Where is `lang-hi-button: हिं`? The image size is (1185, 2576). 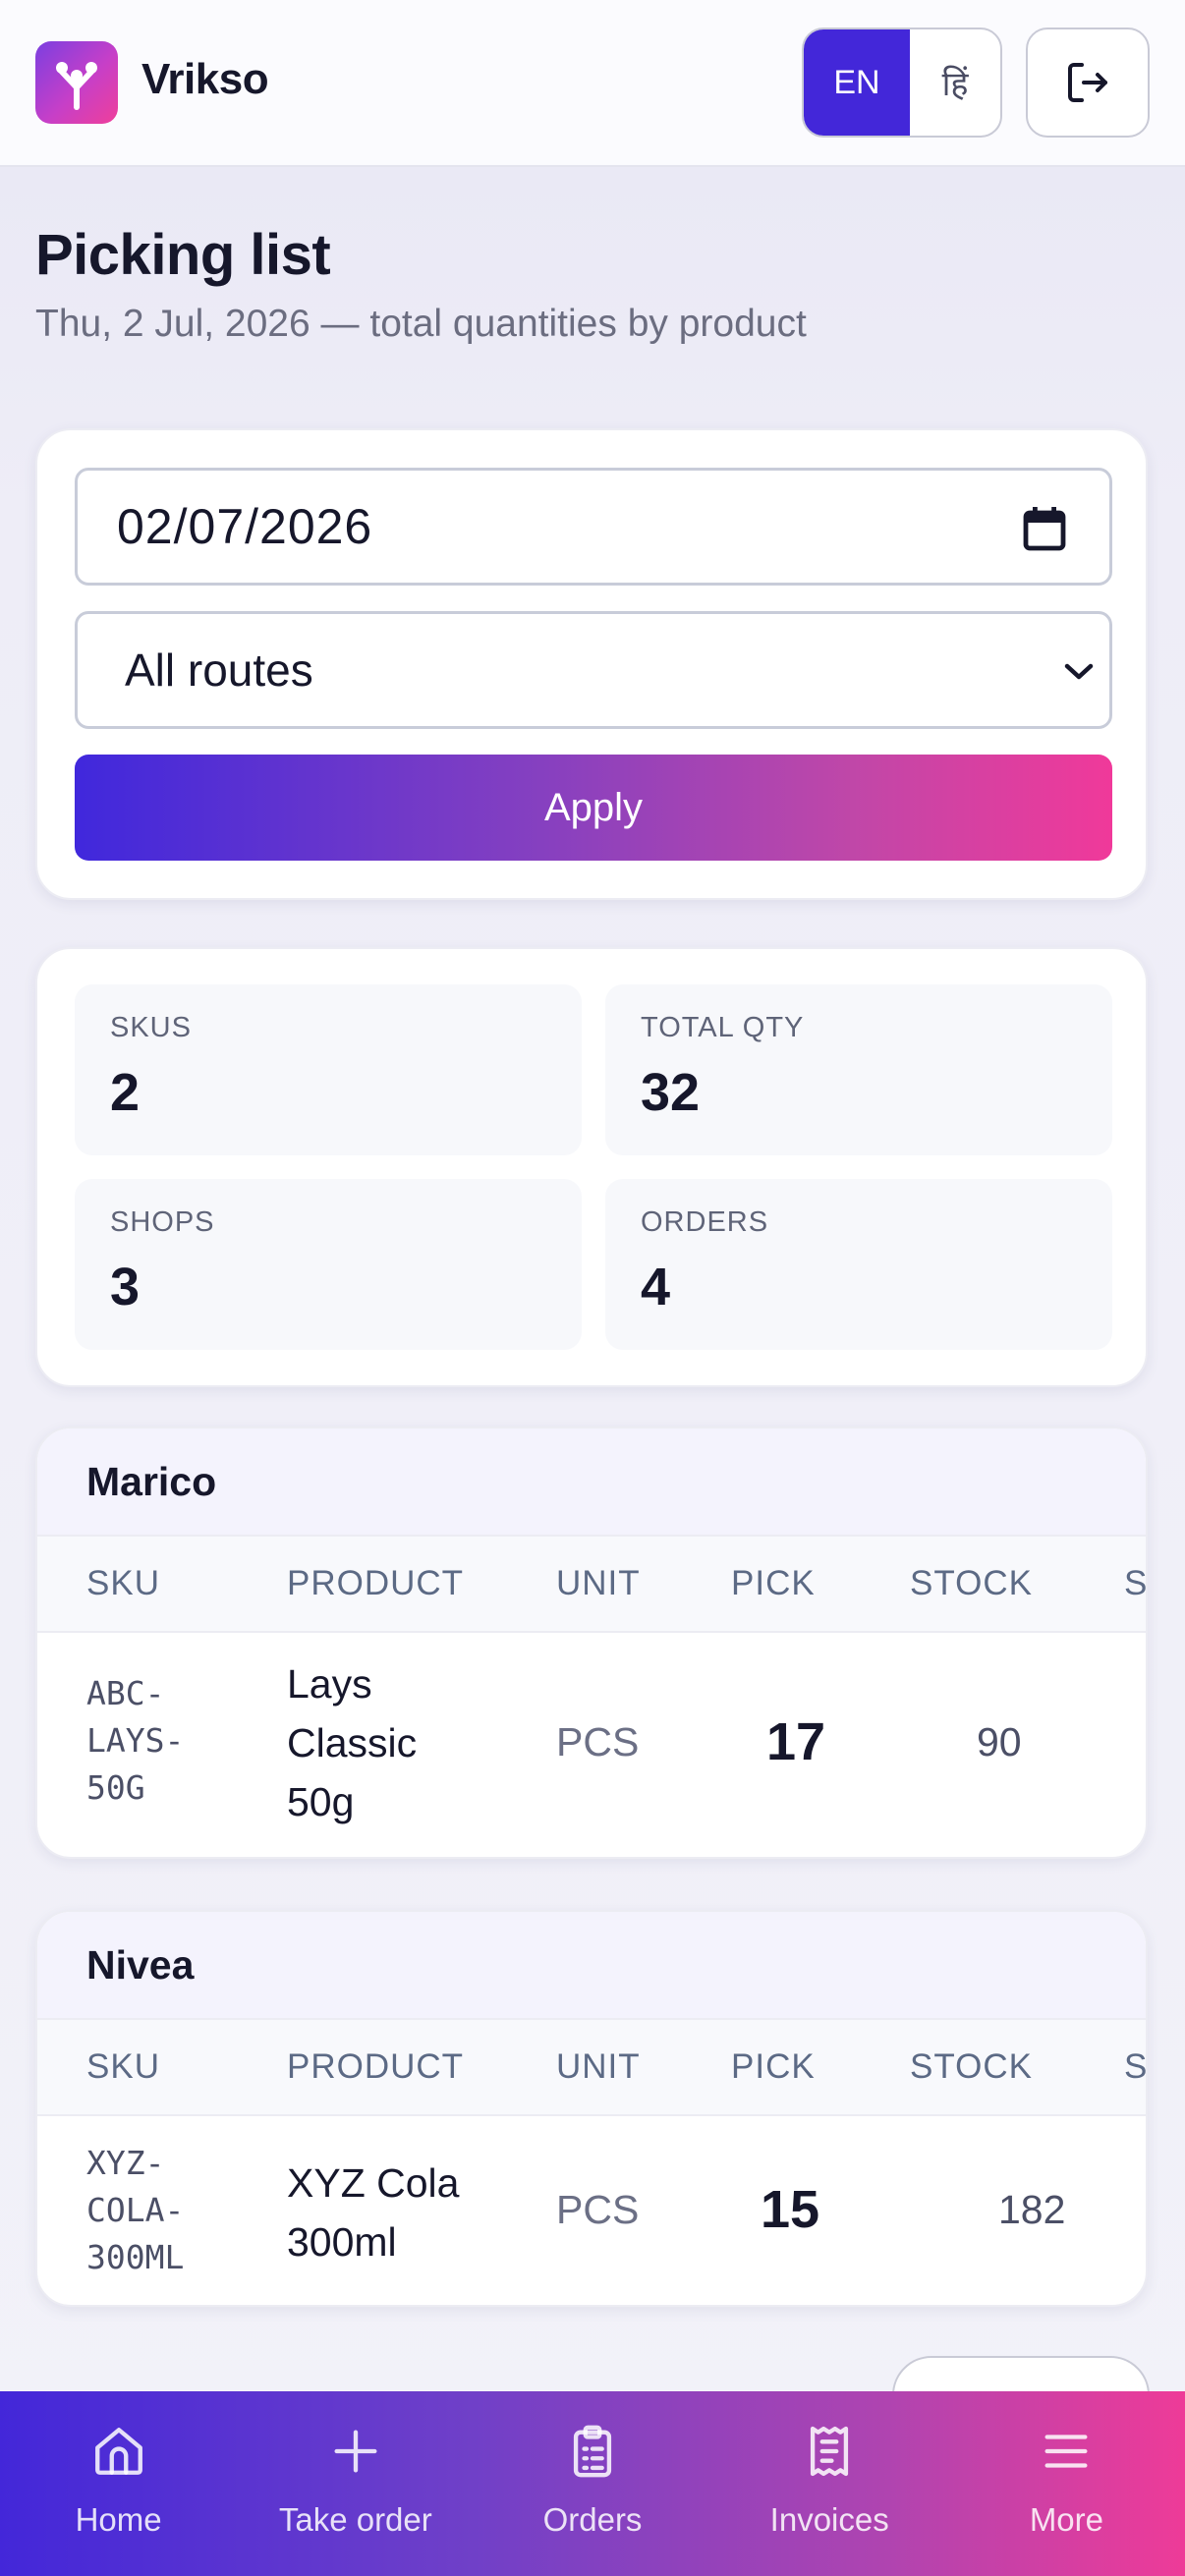 lang-hi-button: हिं is located at coordinates (955, 82).